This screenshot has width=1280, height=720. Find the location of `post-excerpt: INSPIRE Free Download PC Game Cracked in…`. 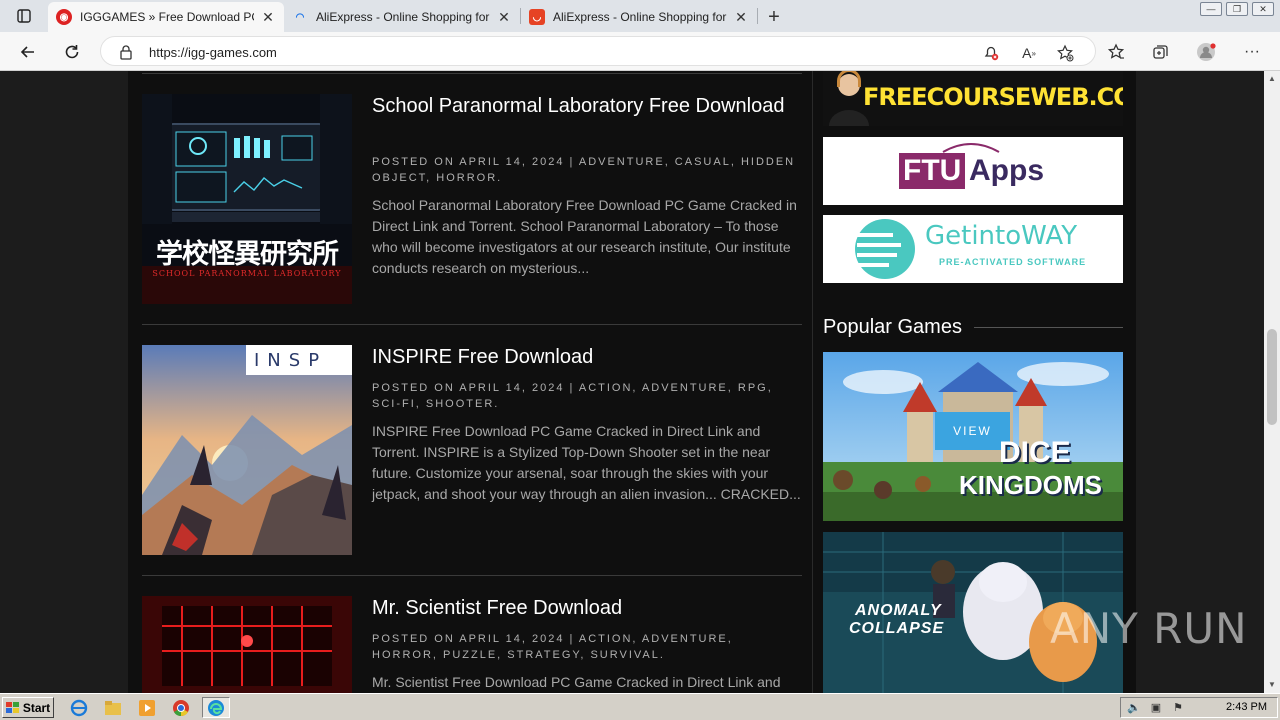

post-excerpt: INSPIRE Free Download PC Game Cracked in… is located at coordinates (586, 462).